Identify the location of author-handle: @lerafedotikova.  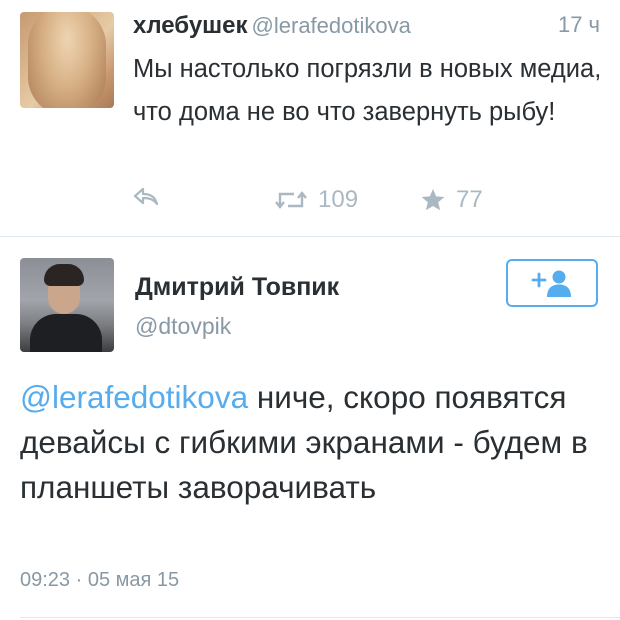
(331, 25).